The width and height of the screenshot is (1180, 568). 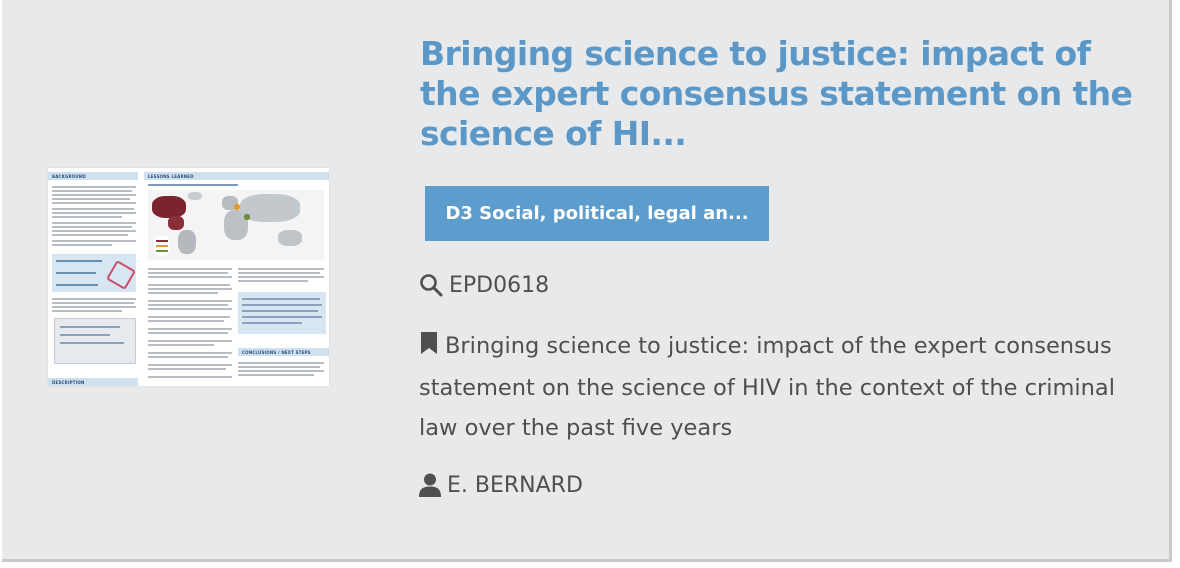 What do you see at coordinates (430, 485) in the screenshot?
I see `user-icon` at bounding box center [430, 485].